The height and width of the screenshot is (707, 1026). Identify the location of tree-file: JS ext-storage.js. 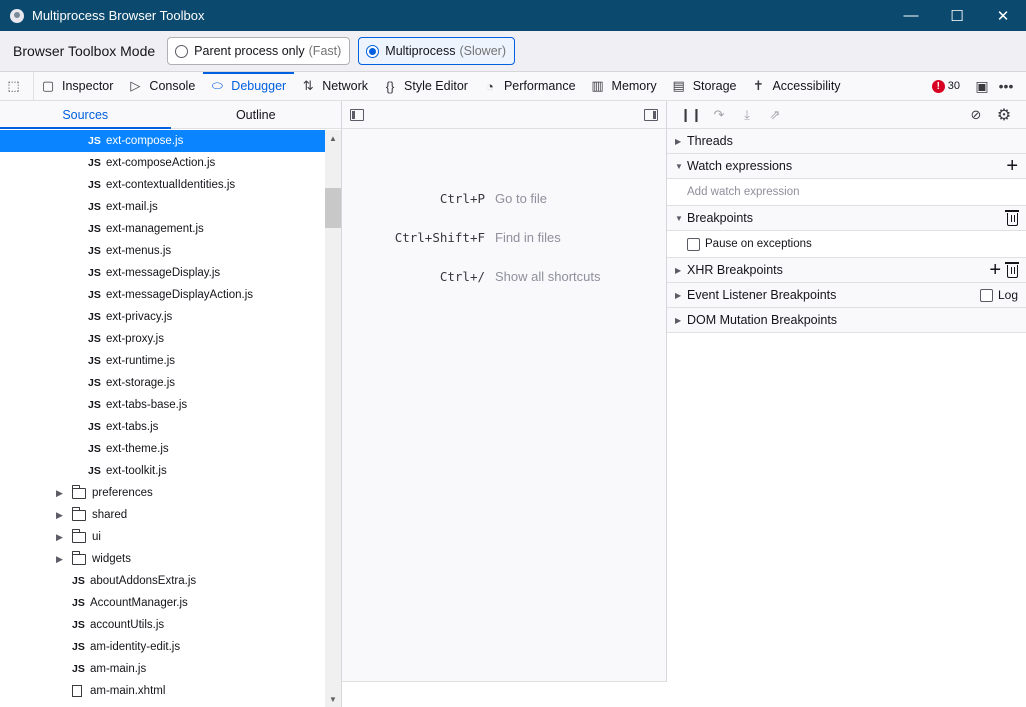
(162, 383).